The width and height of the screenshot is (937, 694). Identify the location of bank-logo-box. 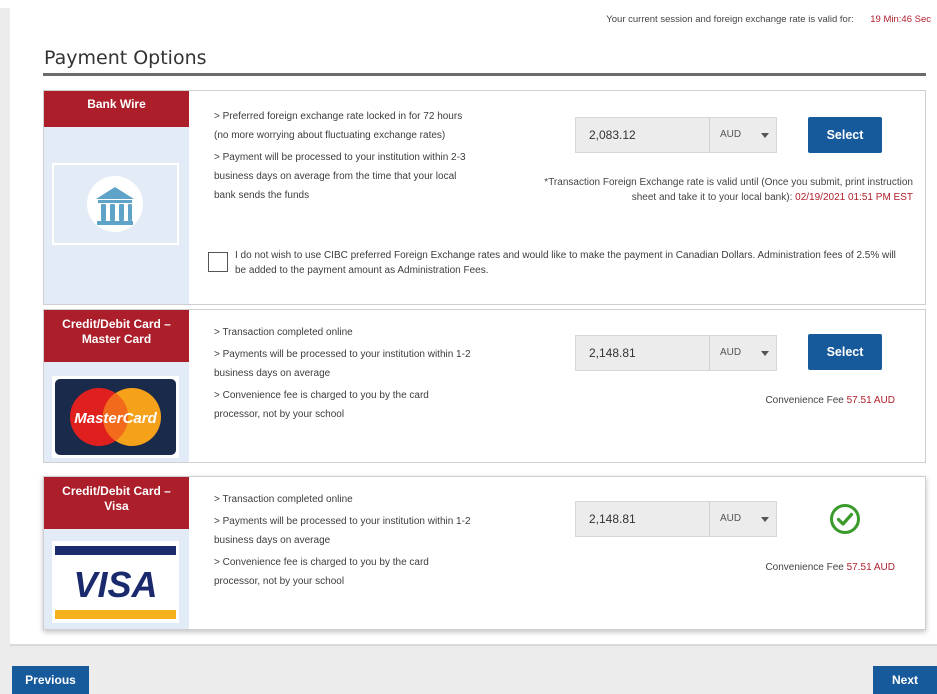
(115, 204).